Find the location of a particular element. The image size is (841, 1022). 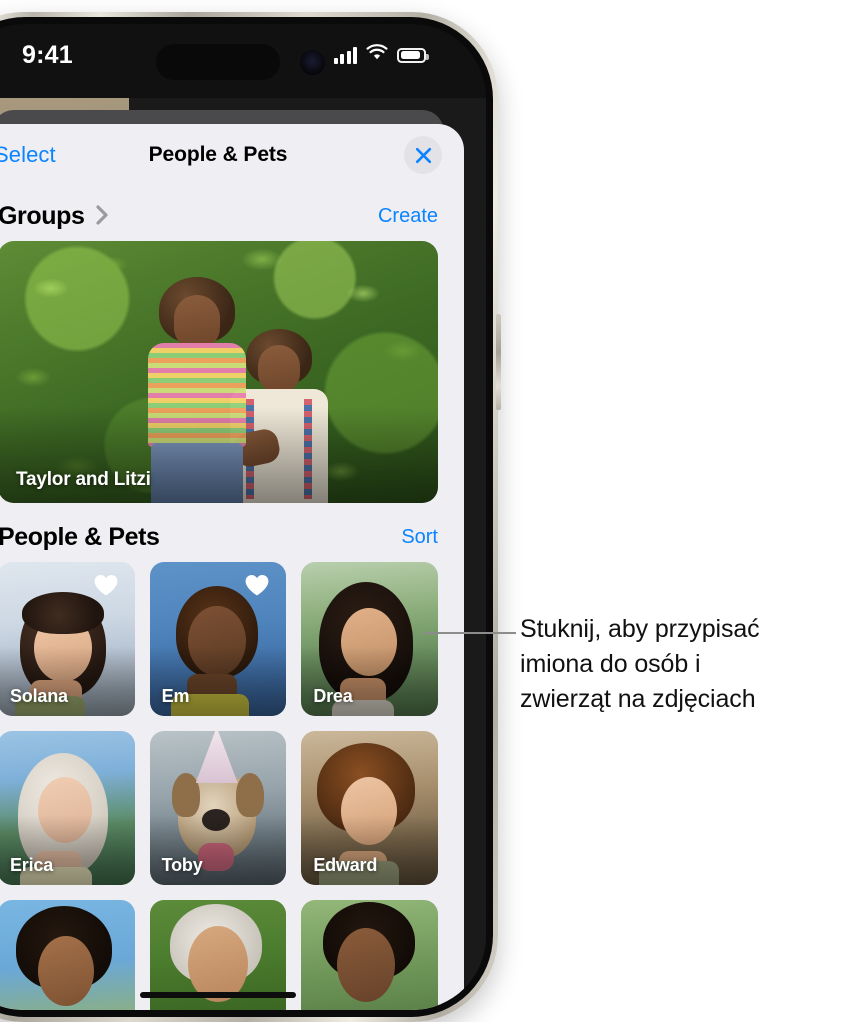

person-name: Drea is located at coordinates (333, 696).